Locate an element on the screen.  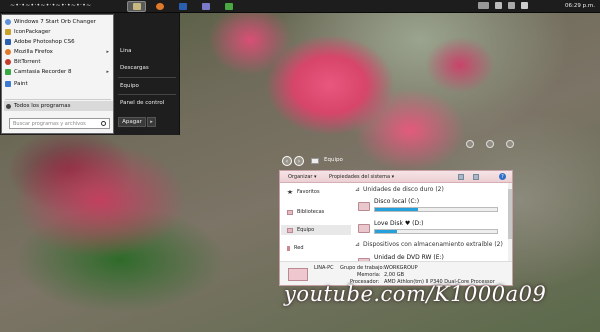
taskbar-title: ~•·•~•·•~•·•~•·•~•·•~ is located at coordinates (51, 5).